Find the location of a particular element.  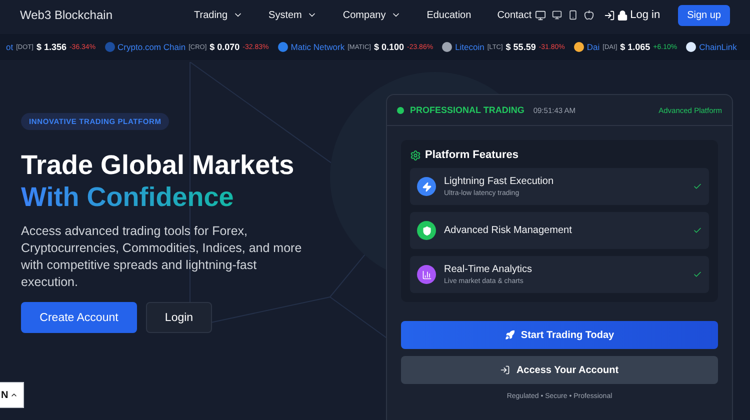

sign-in-icon is located at coordinates (505, 370).